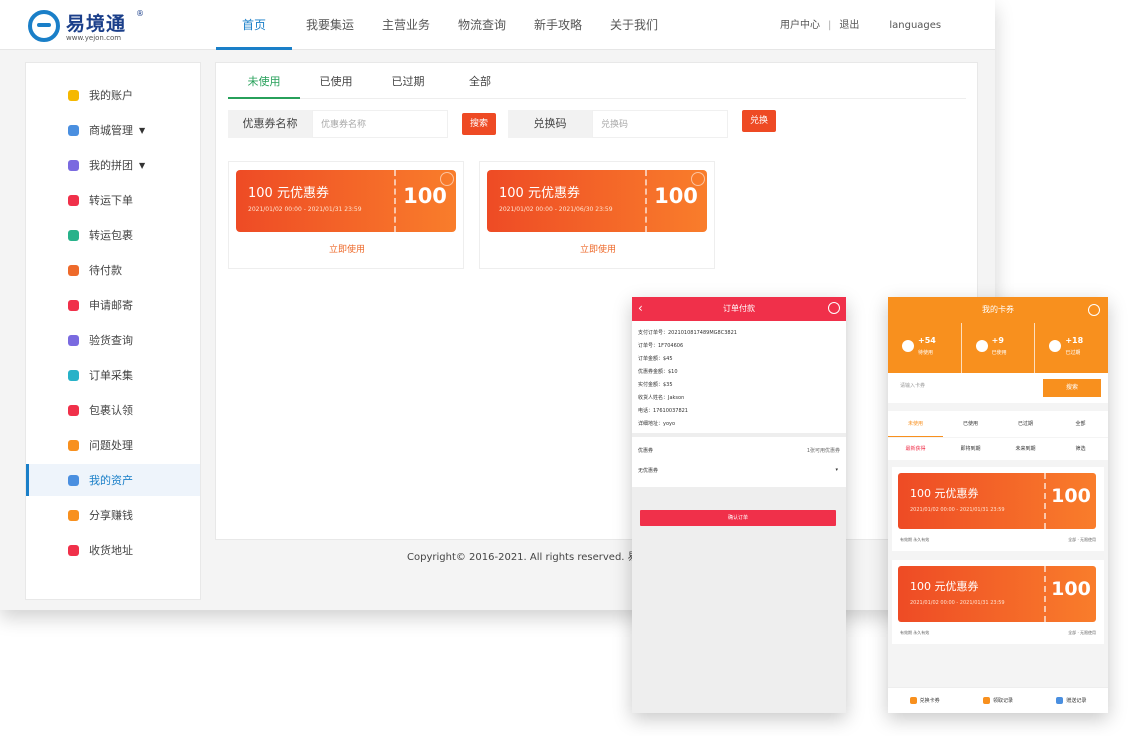 Image resolution: width=1130 pixels, height=736 pixels. Describe the element at coordinates (759, 121) in the screenshot. I see `redeem-button: 兑换` at that location.